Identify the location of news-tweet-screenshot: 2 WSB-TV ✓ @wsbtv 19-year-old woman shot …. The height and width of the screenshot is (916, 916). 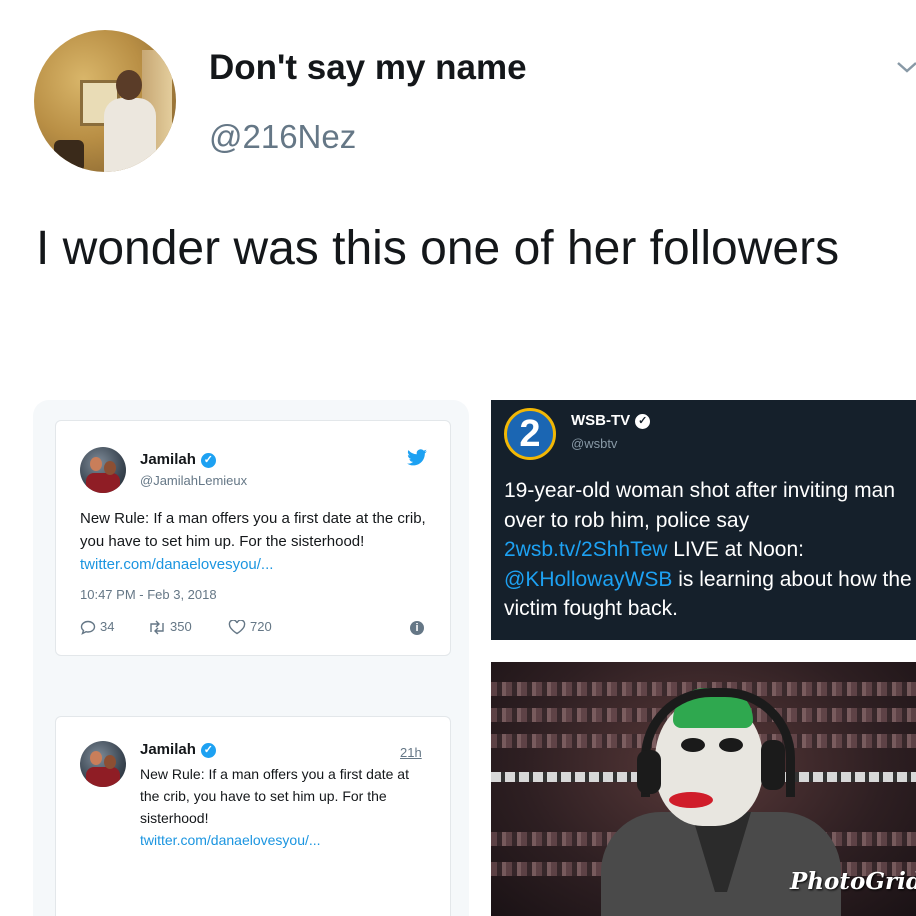
(703, 520).